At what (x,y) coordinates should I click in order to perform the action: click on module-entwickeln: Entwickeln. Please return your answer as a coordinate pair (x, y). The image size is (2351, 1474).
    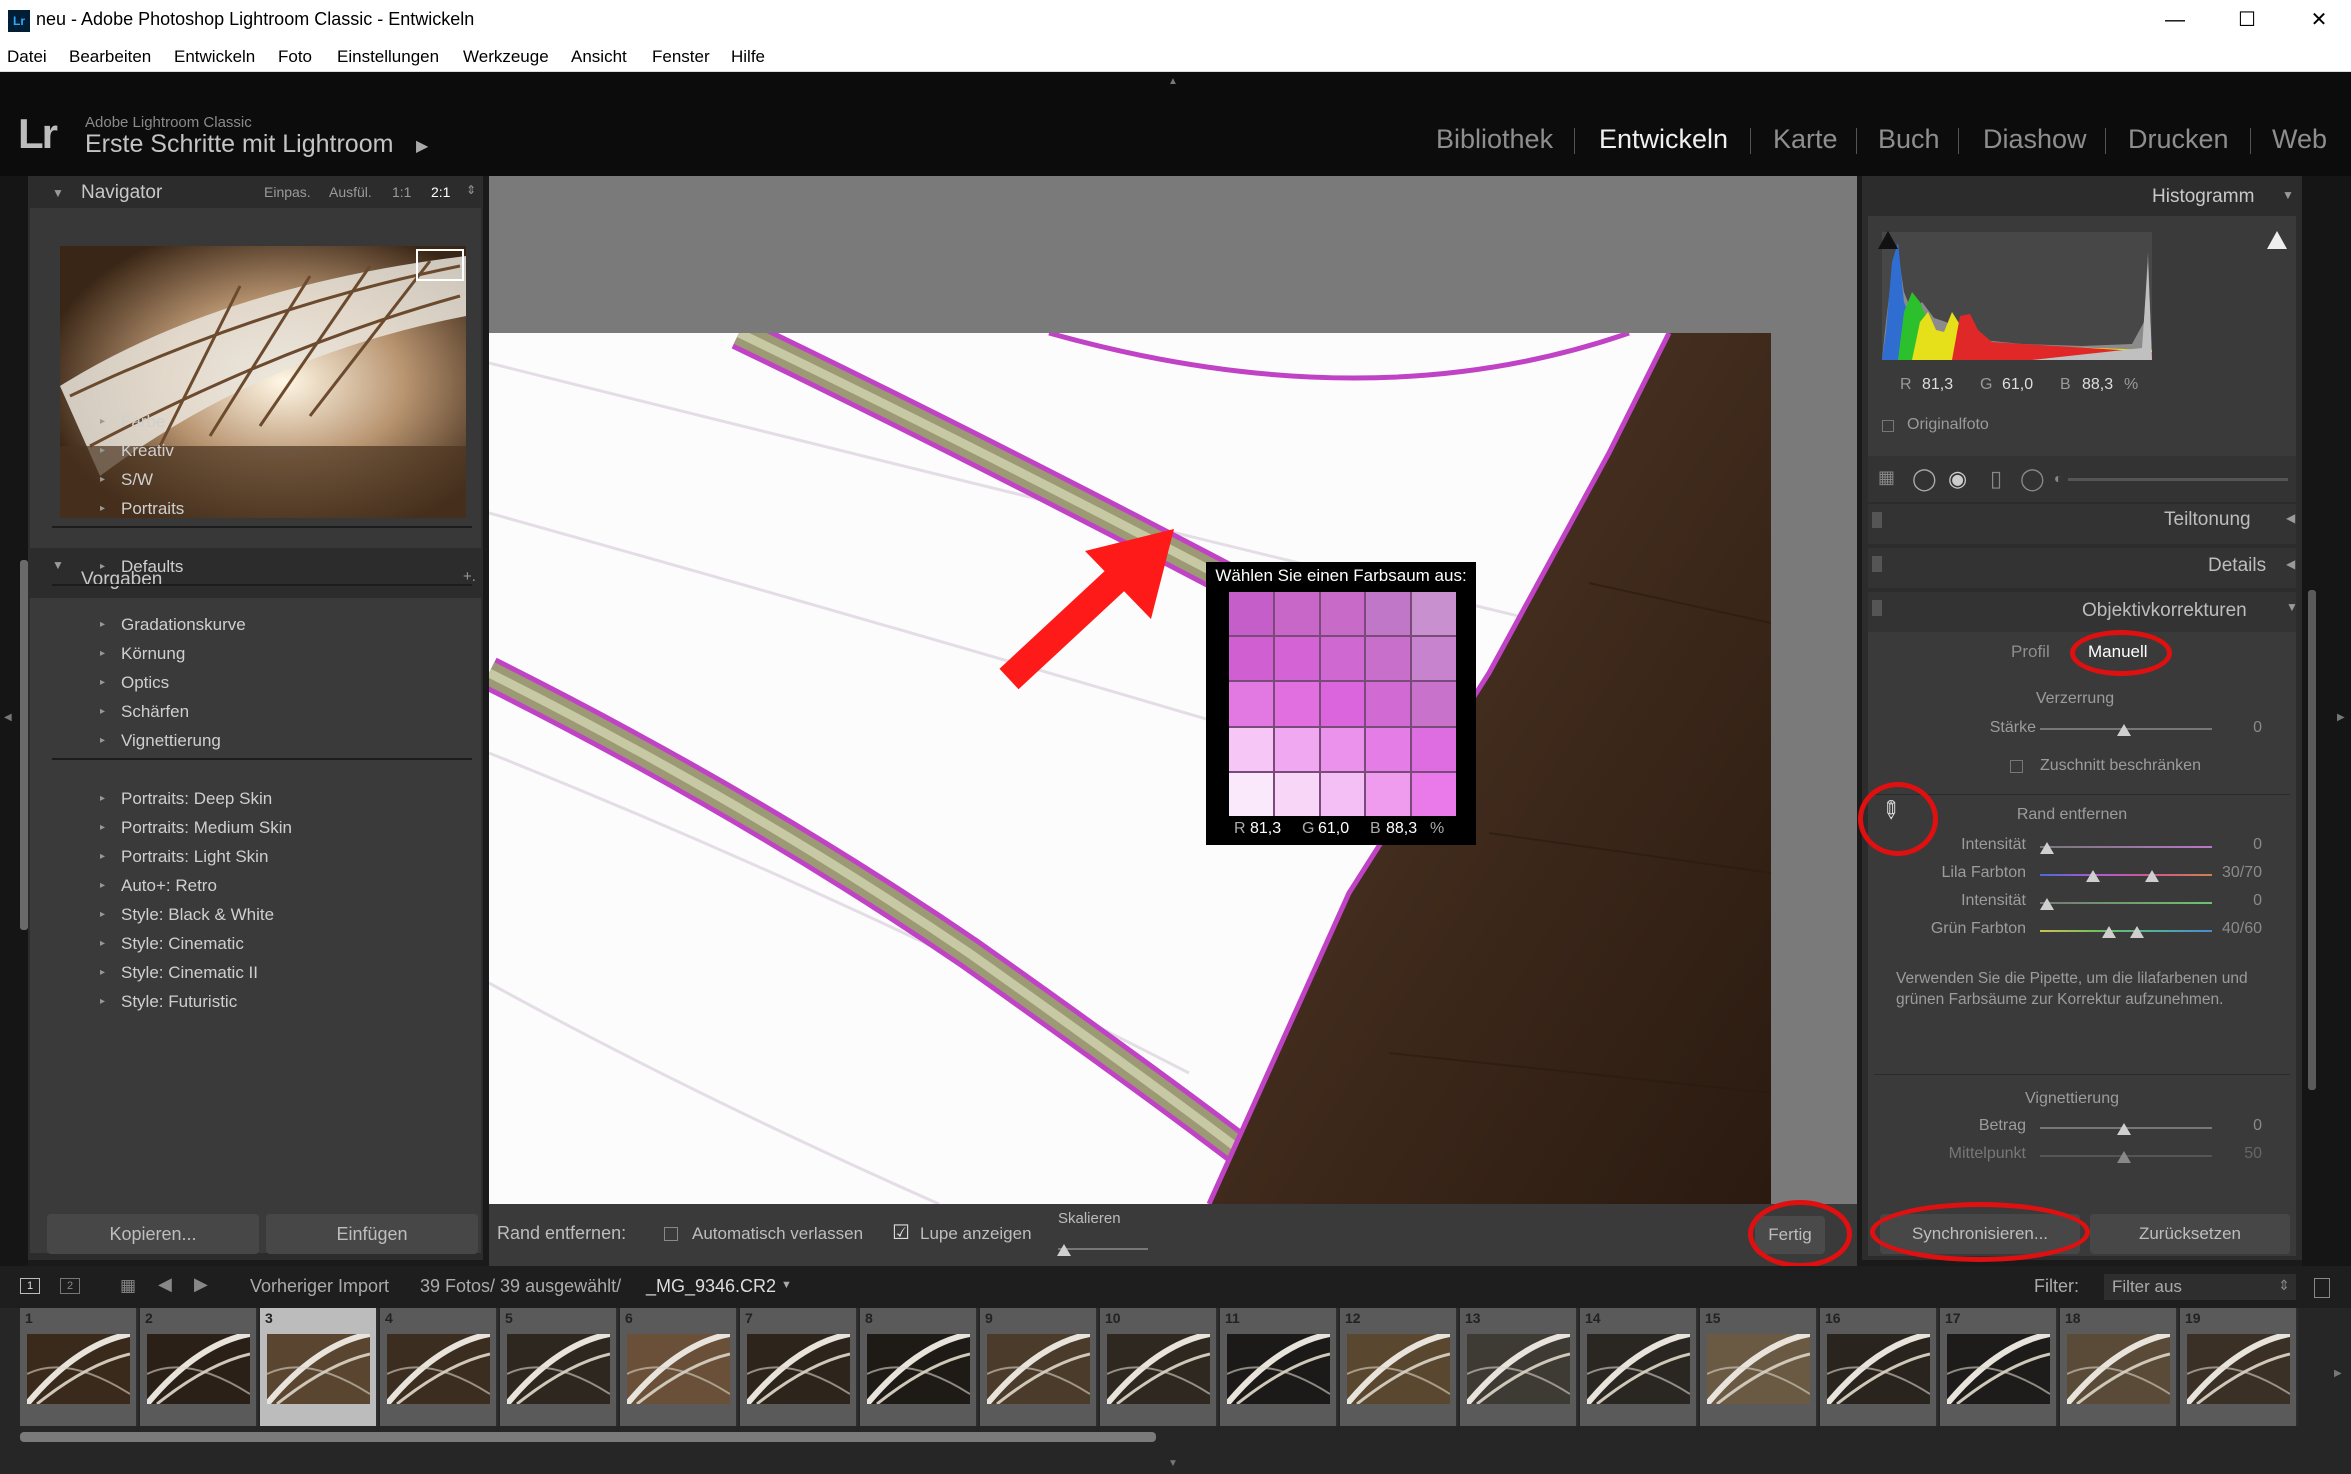
    Looking at the image, I should click on (1663, 139).